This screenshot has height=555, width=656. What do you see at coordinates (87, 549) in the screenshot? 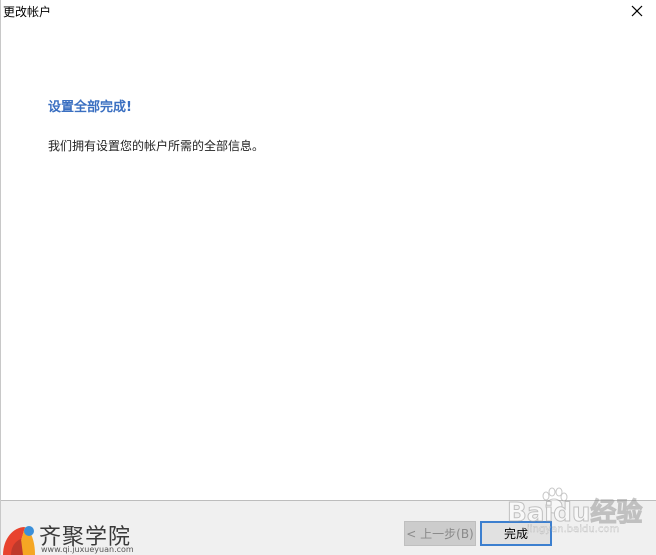
I see `qiju-url: www.qi.juxueyuan.com` at bounding box center [87, 549].